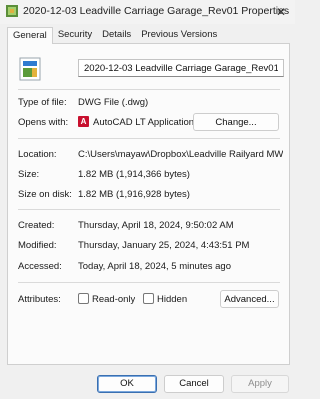 The width and height of the screenshot is (320, 399). Describe the element at coordinates (42, 102) in the screenshot. I see `type-of-file-label: Type of file:` at that location.